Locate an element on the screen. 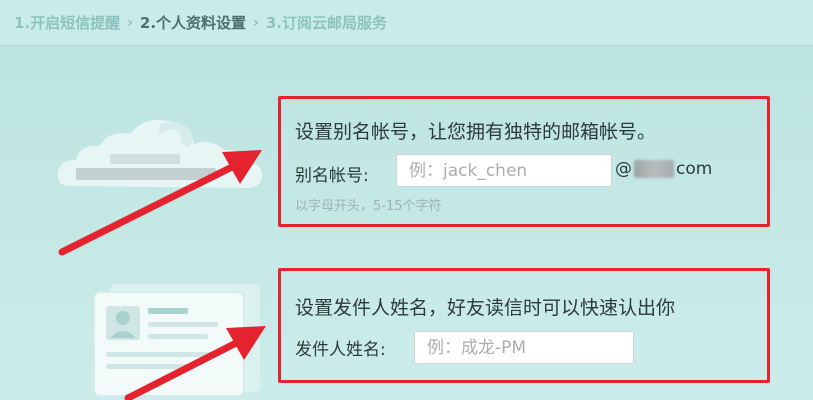 Image resolution: width=813 pixels, height=400 pixels. step-progress-bar: 1.开启短信提醒 › 2.个人资料设置 › 3.订阅云邮局服务 is located at coordinates (406, 23).